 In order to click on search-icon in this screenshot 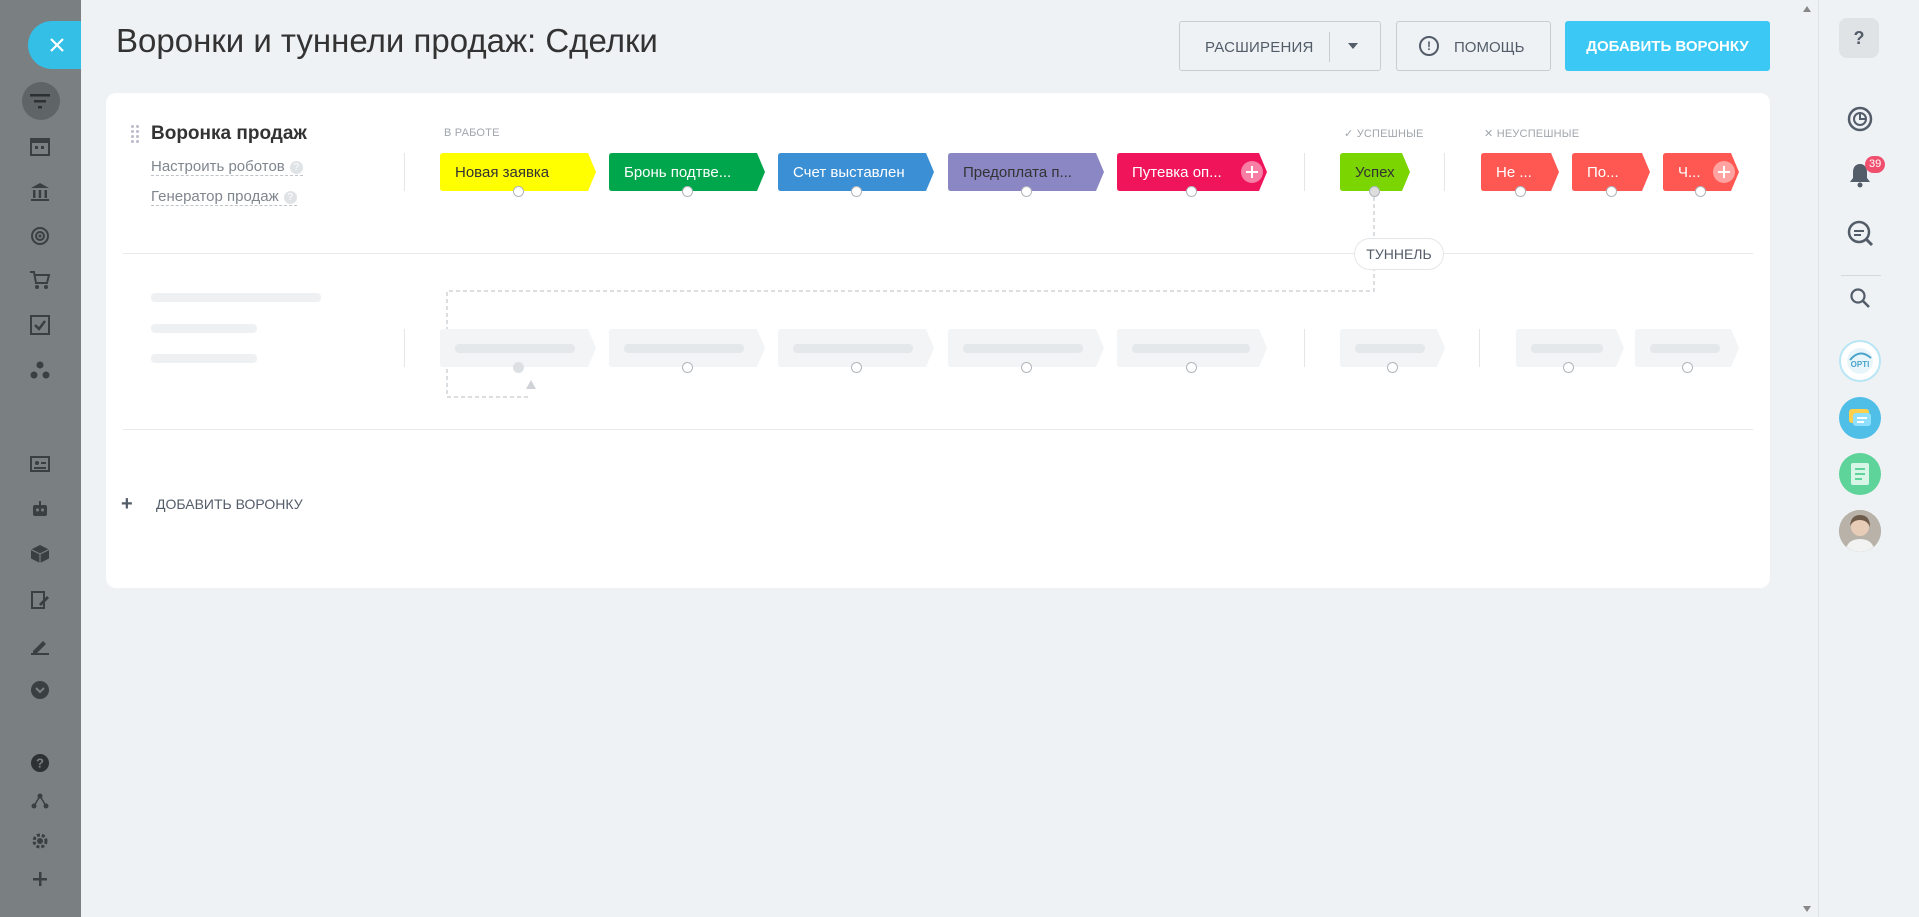, I will do `click(1860, 298)`.